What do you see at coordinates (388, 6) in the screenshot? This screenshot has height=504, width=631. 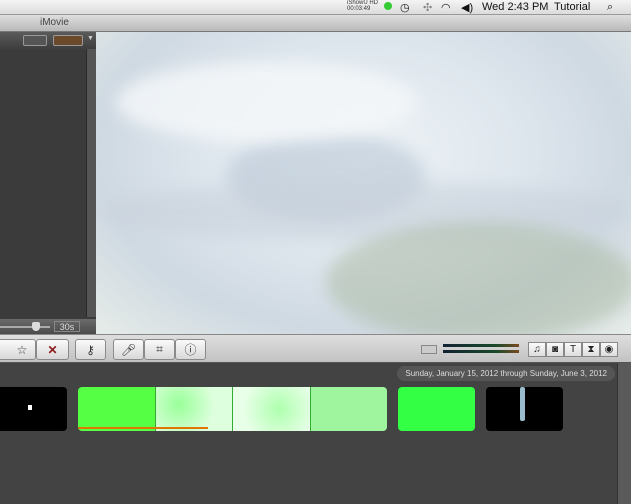 I see `status-dot-icon` at bounding box center [388, 6].